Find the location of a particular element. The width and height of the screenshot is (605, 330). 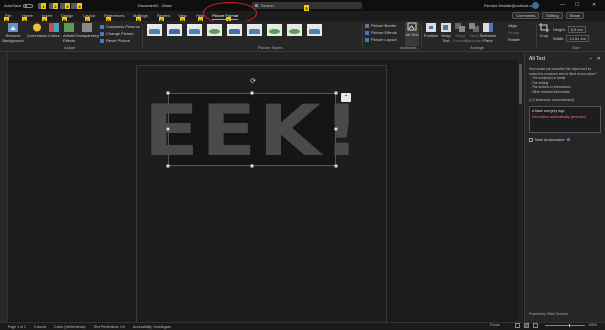

position-button: Position is located at coordinates (431, 30).